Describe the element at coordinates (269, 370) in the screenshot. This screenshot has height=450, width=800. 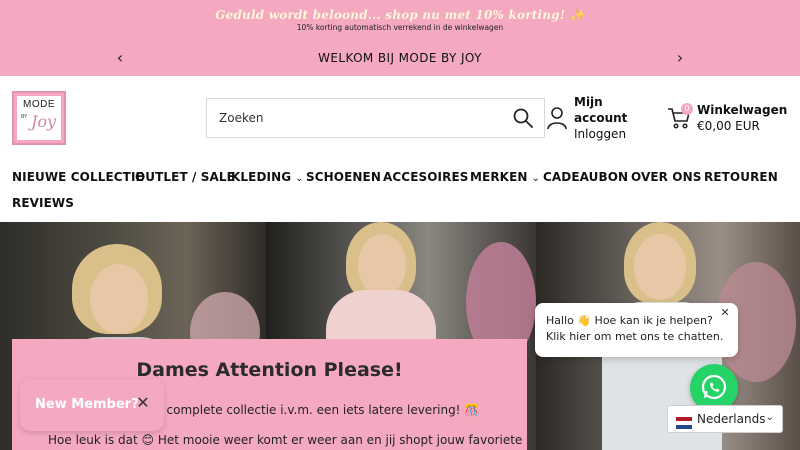
I see `card-title: Dames Attention Please!` at that location.